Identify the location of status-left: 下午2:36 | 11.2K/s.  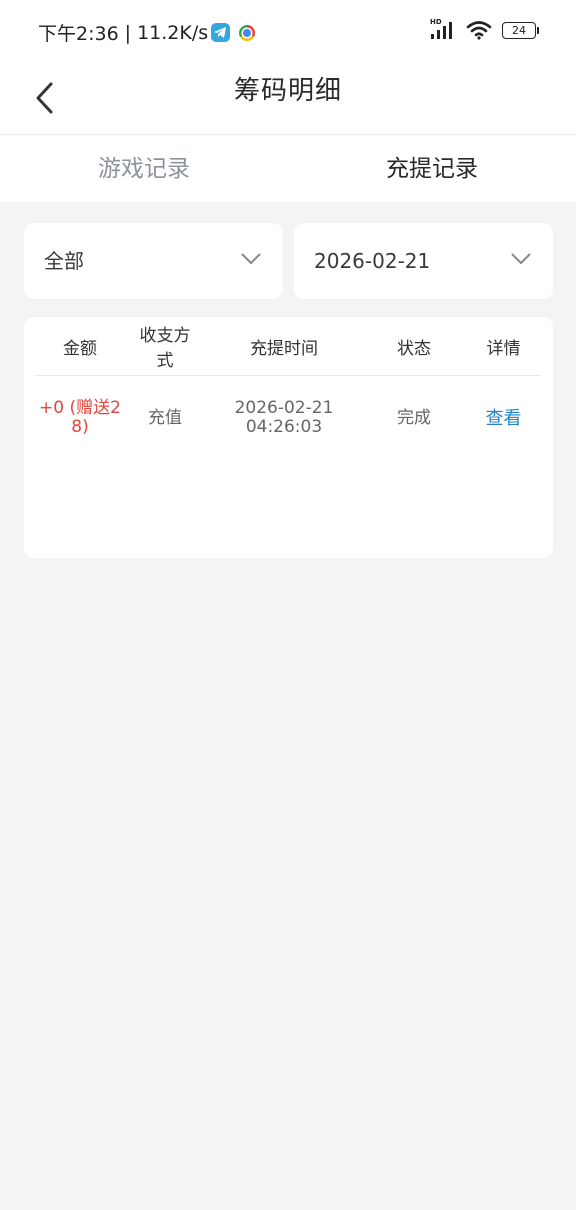
(147, 32).